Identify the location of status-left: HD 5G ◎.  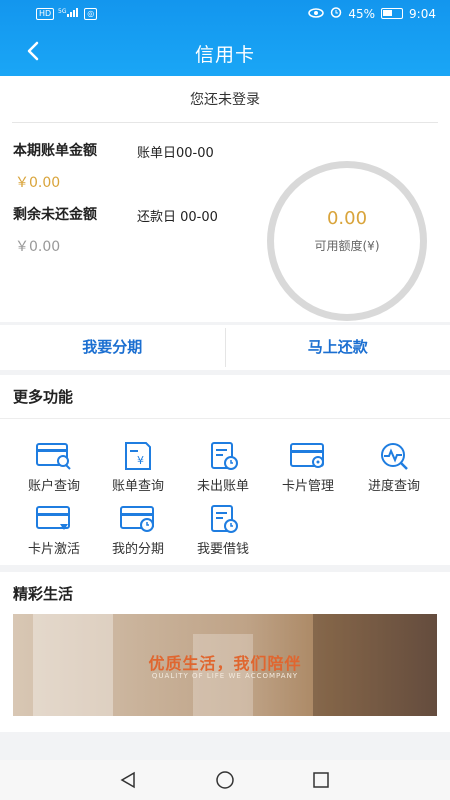
(67, 13).